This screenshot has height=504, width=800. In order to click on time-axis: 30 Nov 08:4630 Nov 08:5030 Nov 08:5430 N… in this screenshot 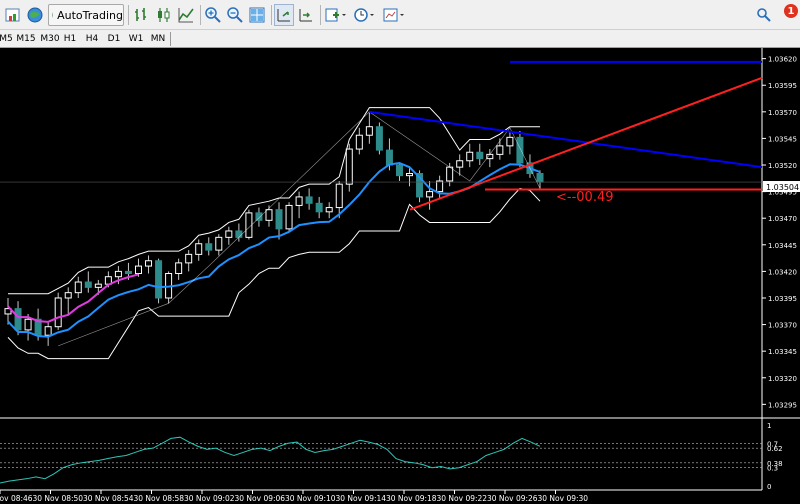, I will do `click(294, 496)`.